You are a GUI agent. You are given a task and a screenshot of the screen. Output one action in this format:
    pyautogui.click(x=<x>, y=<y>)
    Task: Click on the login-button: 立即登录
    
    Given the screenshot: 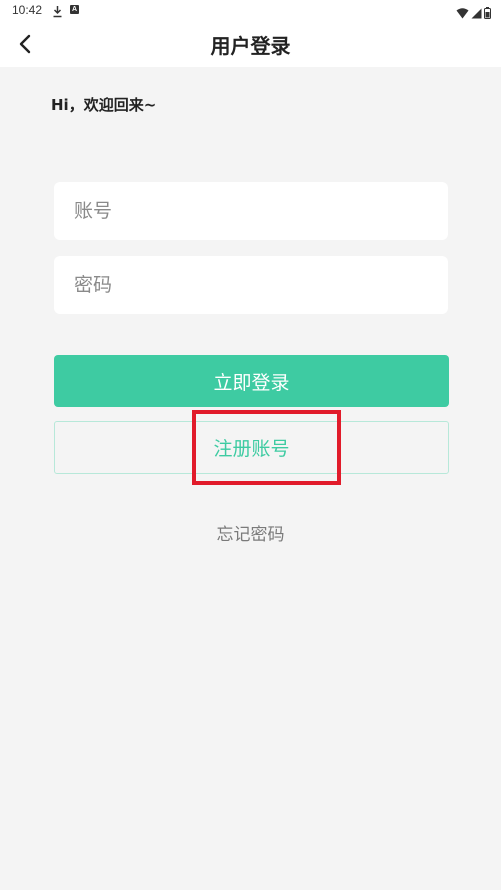 What is the action you would take?
    pyautogui.click(x=251, y=381)
    